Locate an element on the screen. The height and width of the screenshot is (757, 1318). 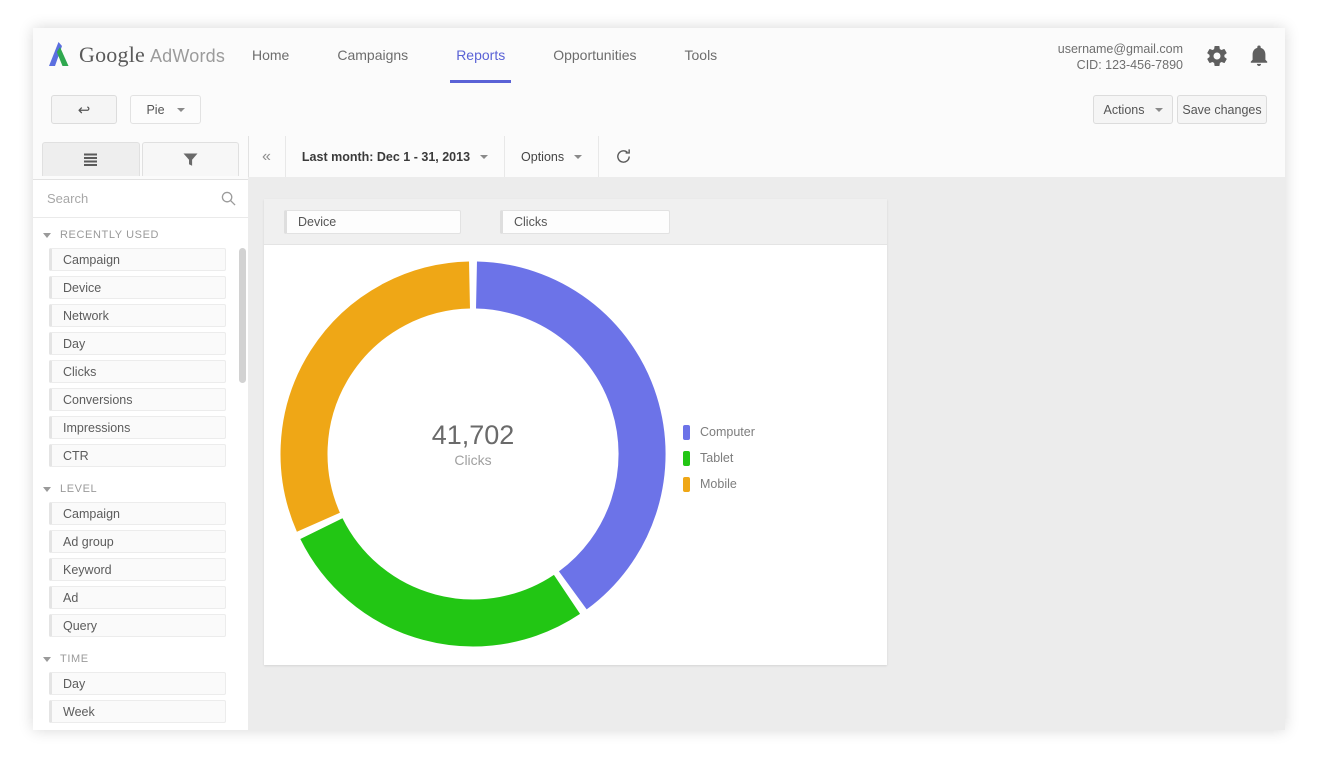
refresh-button is located at coordinates (623, 156).